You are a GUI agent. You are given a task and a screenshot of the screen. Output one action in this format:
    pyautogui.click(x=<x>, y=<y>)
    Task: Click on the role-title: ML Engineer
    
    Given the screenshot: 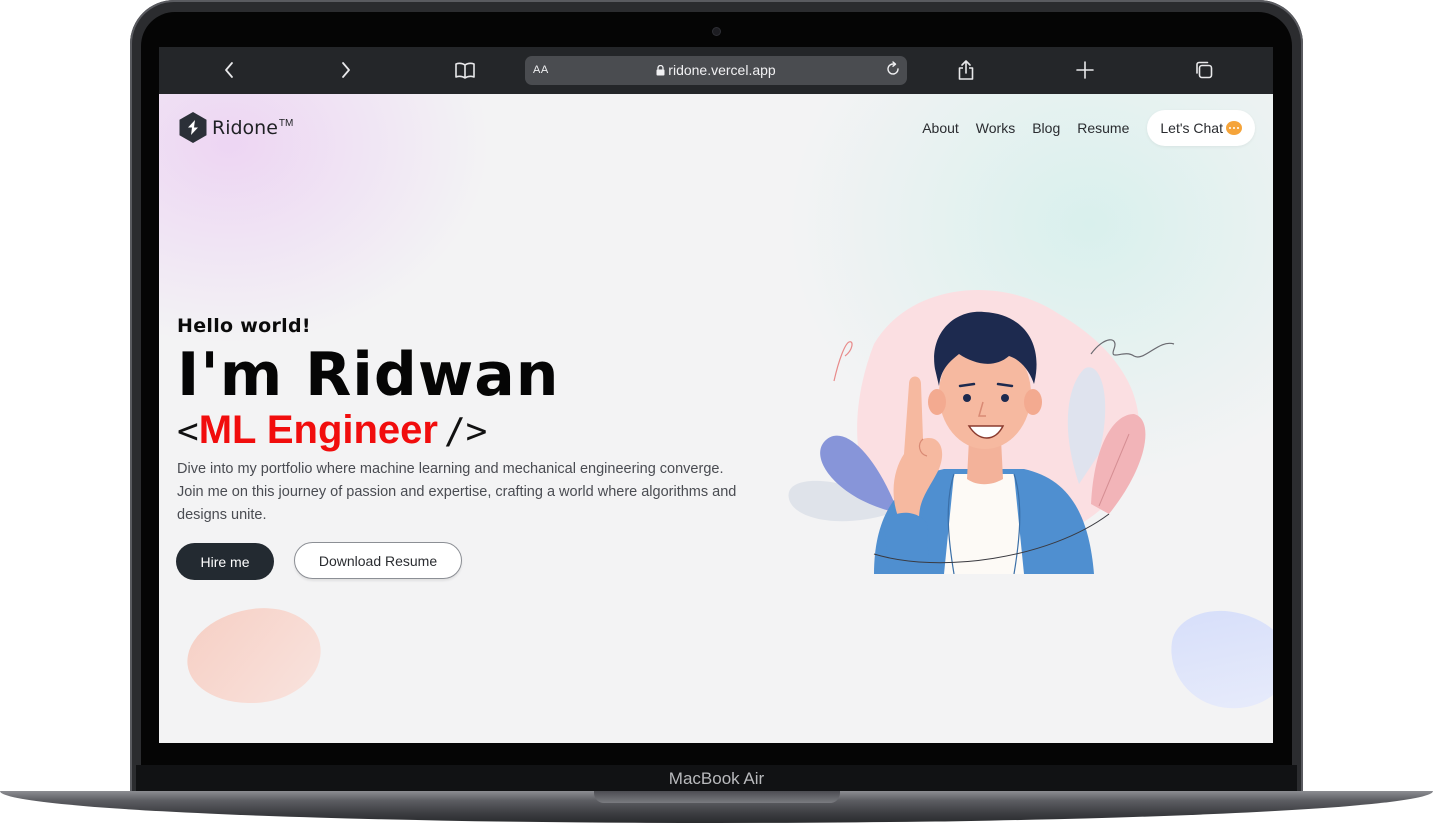 What is the action you would take?
    pyautogui.click(x=318, y=430)
    